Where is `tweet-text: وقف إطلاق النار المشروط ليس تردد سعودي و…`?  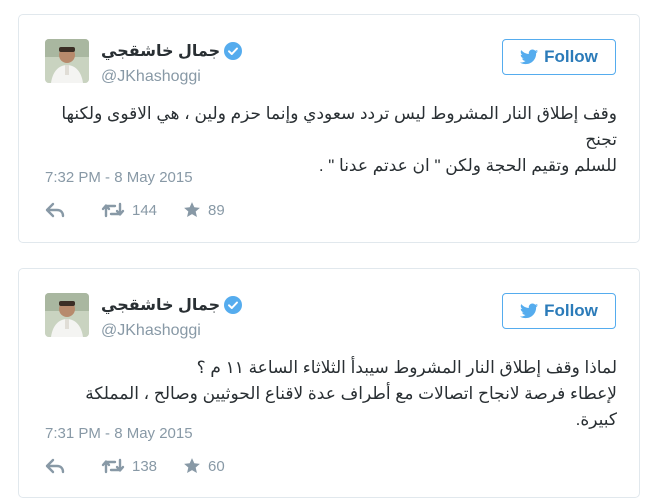 tweet-text: وقف إطلاق النار المشروط ليس تردد سعودي و… is located at coordinates (329, 140).